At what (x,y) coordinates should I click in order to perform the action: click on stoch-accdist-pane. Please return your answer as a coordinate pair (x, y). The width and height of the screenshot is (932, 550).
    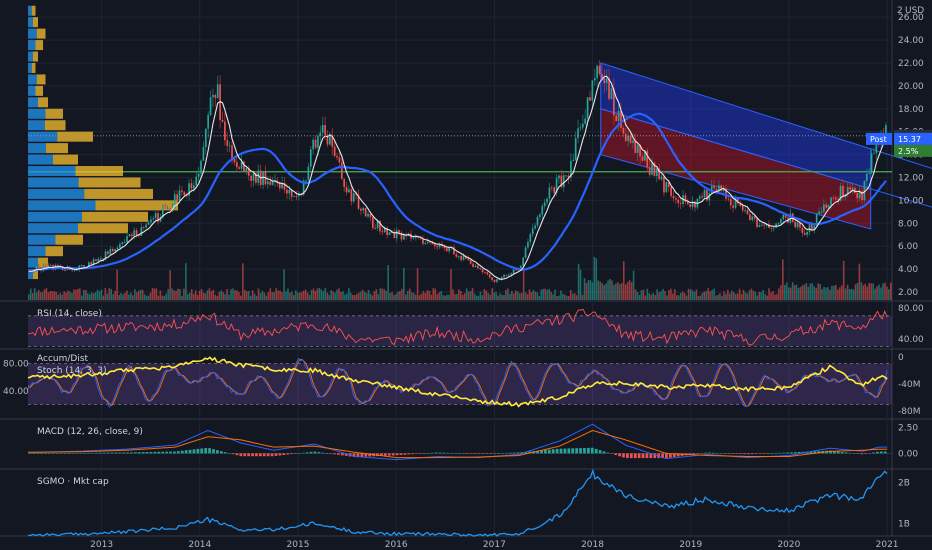
    Looking at the image, I should click on (459, 382).